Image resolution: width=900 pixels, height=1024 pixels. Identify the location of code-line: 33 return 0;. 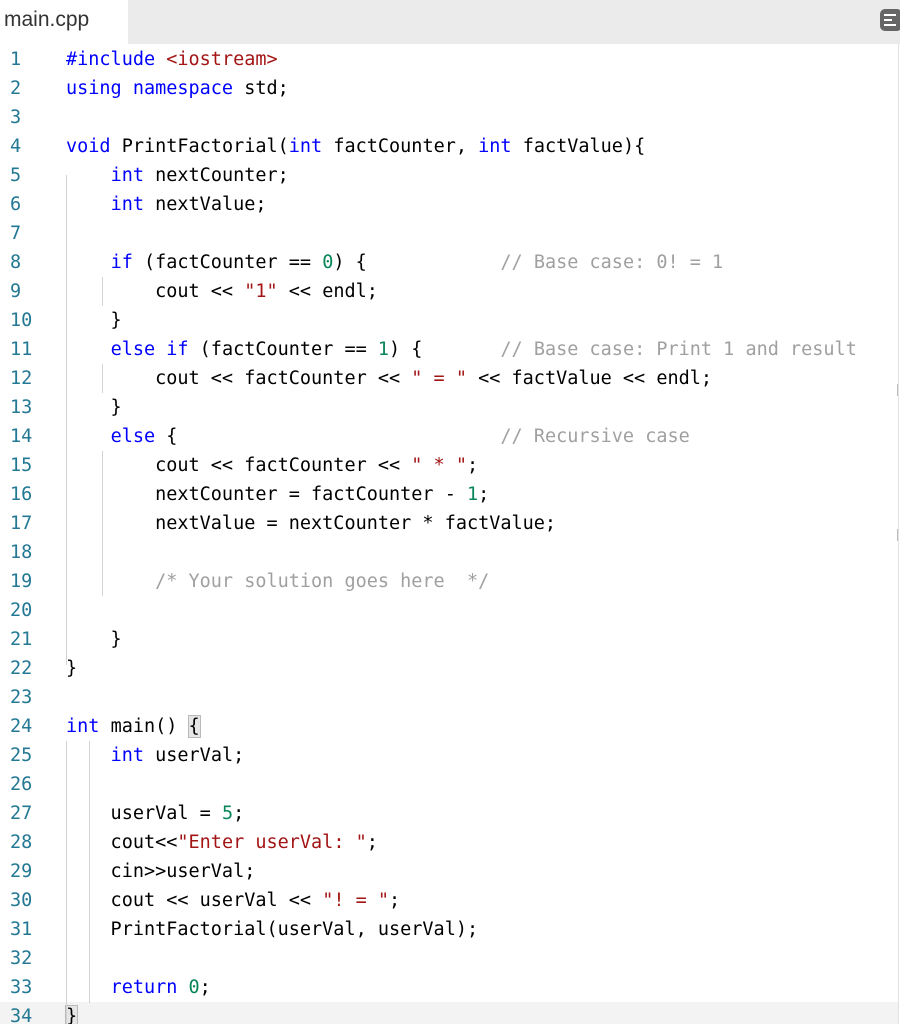
(449, 987).